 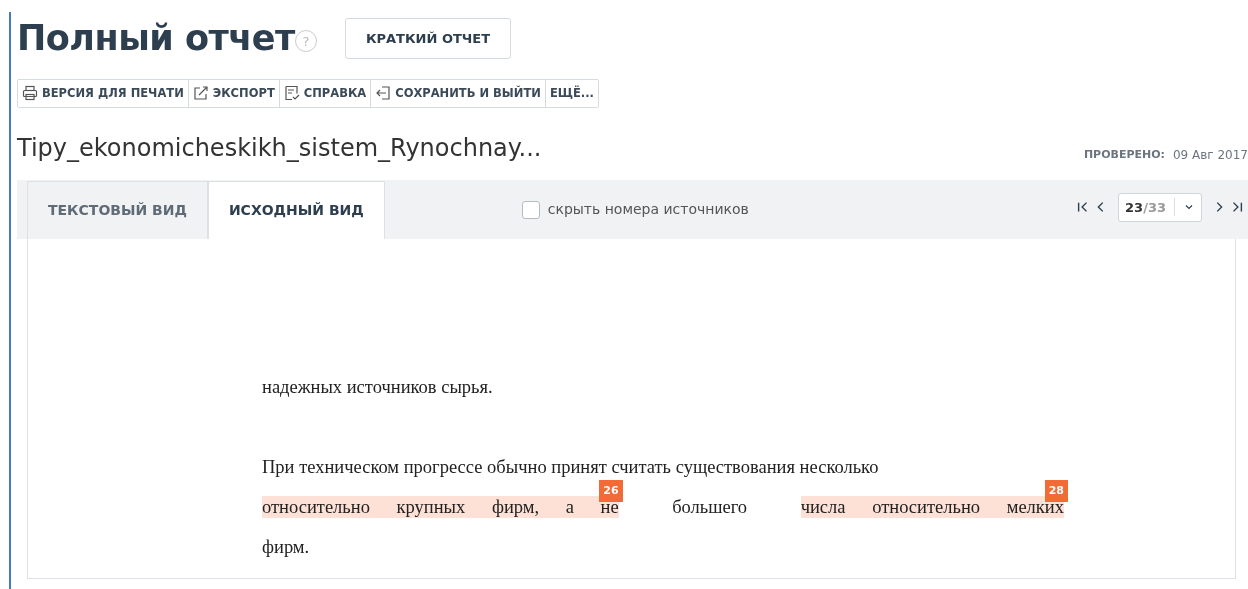 I want to click on source-number: 26, so click(x=611, y=491).